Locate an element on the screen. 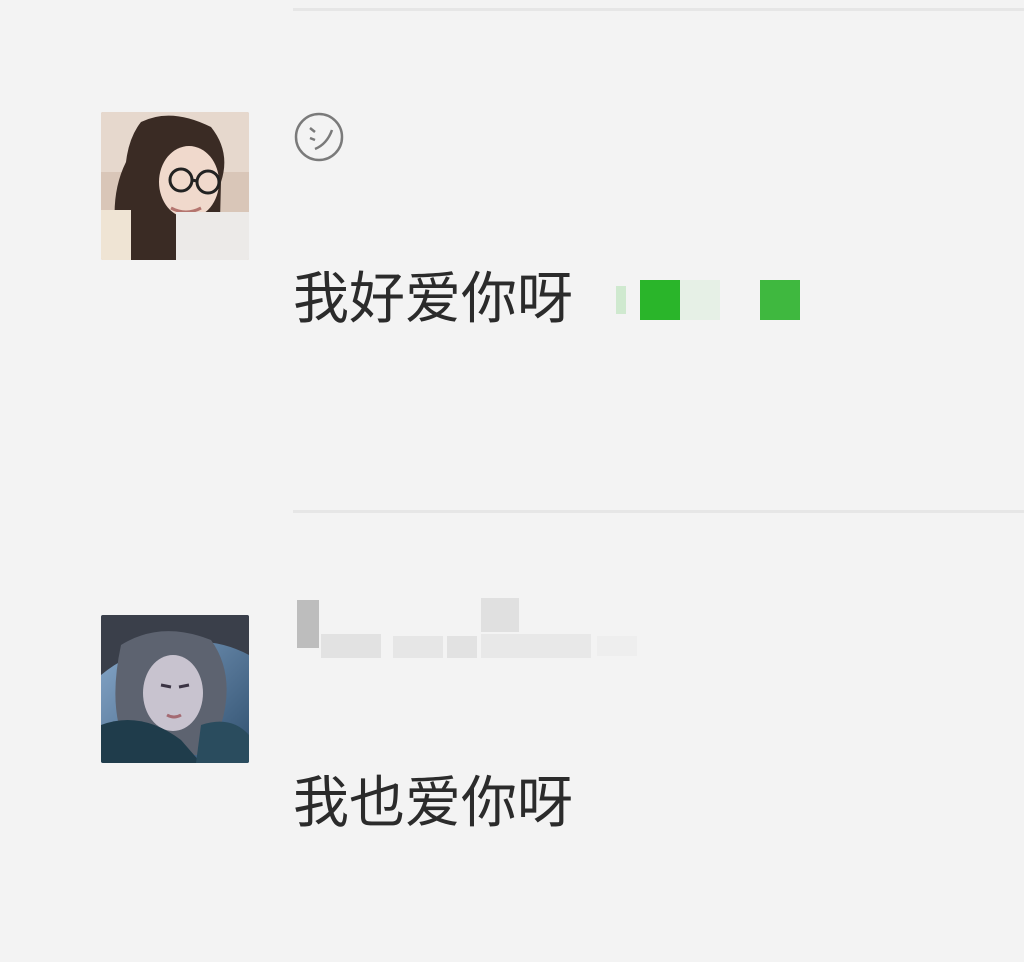  female-avatar-icon is located at coordinates (175, 186).